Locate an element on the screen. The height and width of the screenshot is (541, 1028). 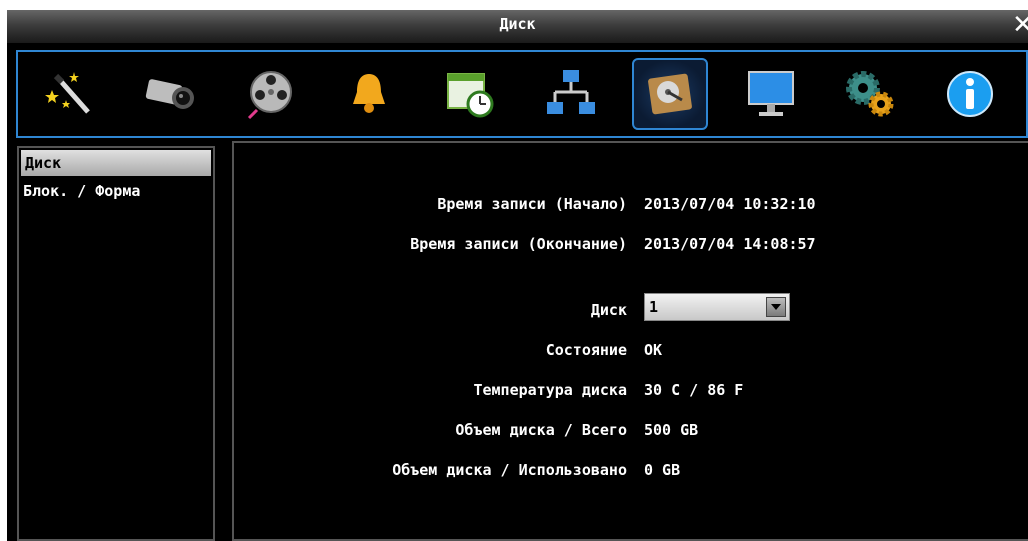
capacity-total-label: Объем диска / Всего is located at coordinates (541, 430).